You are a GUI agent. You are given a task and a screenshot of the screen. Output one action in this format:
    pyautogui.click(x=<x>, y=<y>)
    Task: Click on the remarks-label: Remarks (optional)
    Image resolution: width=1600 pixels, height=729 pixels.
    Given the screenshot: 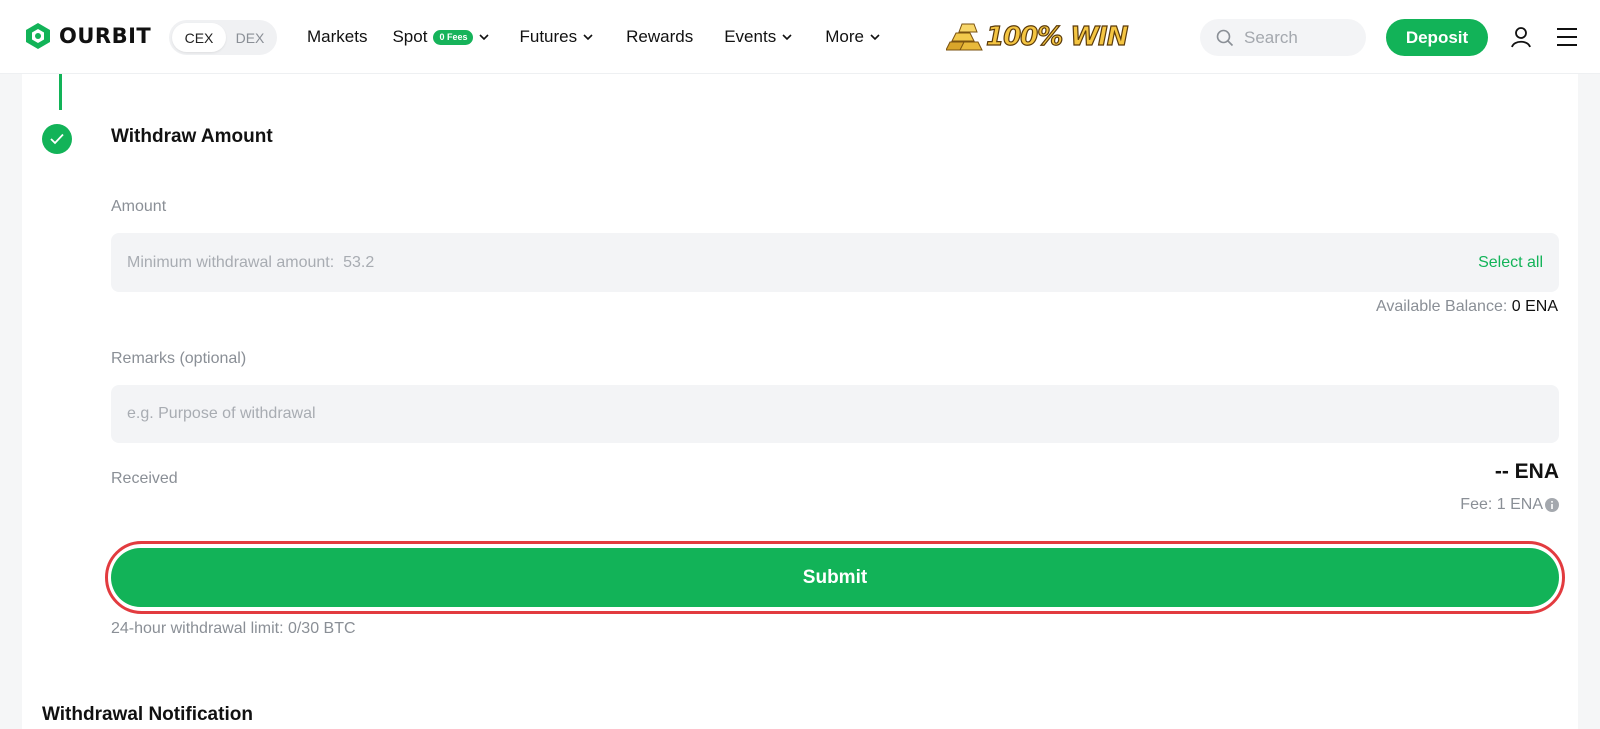 What is the action you would take?
    pyautogui.click(x=179, y=358)
    